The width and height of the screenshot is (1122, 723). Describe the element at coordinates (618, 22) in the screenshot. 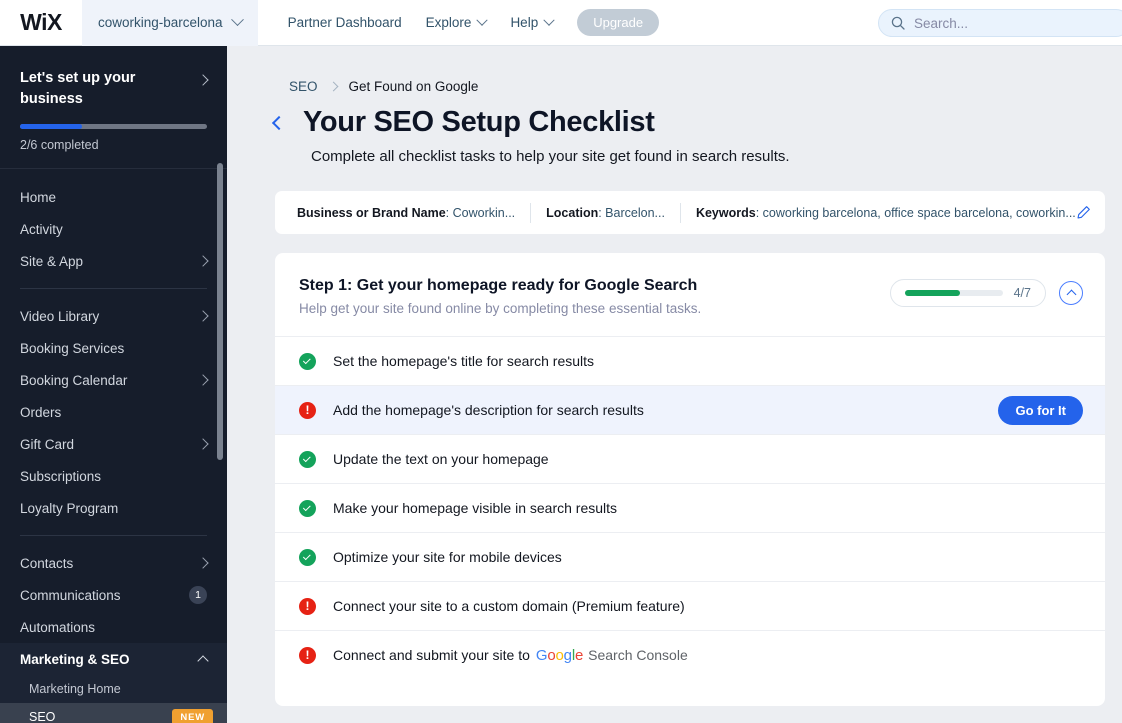

I see `upgrade-button: Upgrade` at that location.